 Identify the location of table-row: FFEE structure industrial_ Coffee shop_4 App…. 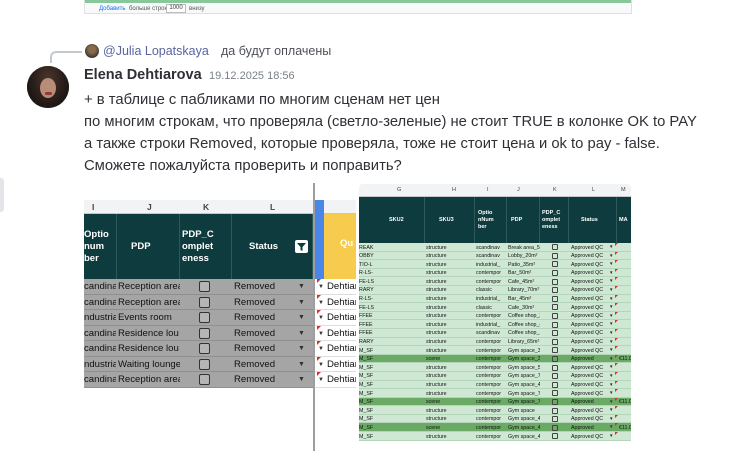
(495, 324).